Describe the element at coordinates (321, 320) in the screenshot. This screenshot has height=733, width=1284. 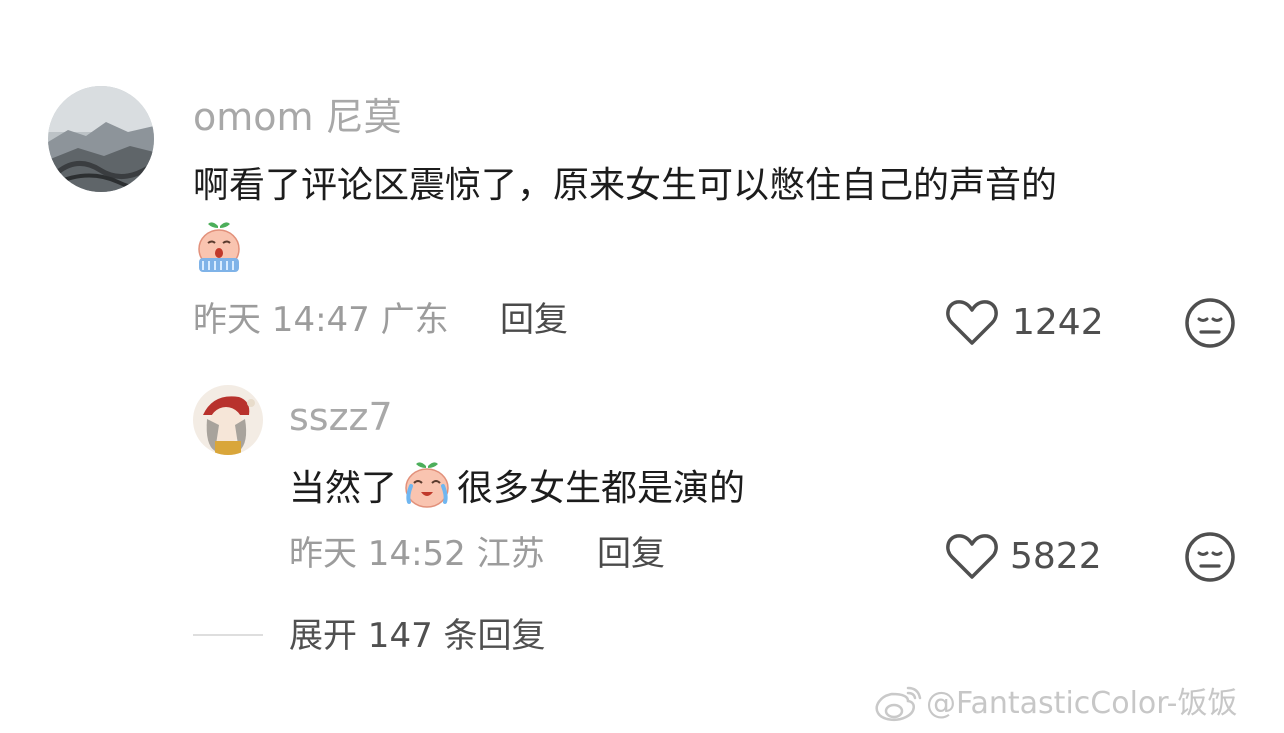
I see `comment-meta: 昨天 14:47 广东` at that location.